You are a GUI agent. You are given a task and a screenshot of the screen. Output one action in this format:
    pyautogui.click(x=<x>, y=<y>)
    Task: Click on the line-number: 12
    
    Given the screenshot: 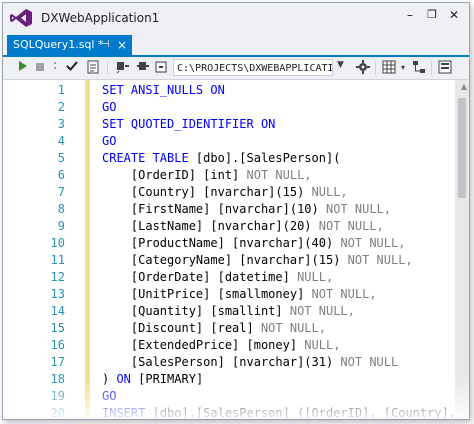 What is the action you would take?
    pyautogui.click(x=57, y=277)
    